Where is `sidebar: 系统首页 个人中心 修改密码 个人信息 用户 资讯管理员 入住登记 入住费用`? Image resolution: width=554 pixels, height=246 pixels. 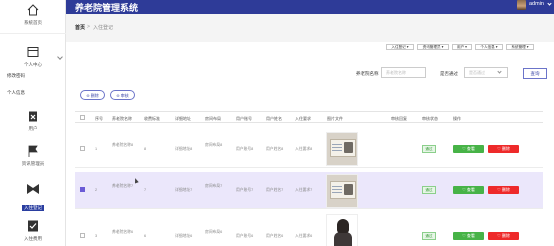 sidebar: 系统首页 个人中心 修改密码 个人信息 用户 资讯管理员 入住登记 入住费用 is located at coordinates (33, 123).